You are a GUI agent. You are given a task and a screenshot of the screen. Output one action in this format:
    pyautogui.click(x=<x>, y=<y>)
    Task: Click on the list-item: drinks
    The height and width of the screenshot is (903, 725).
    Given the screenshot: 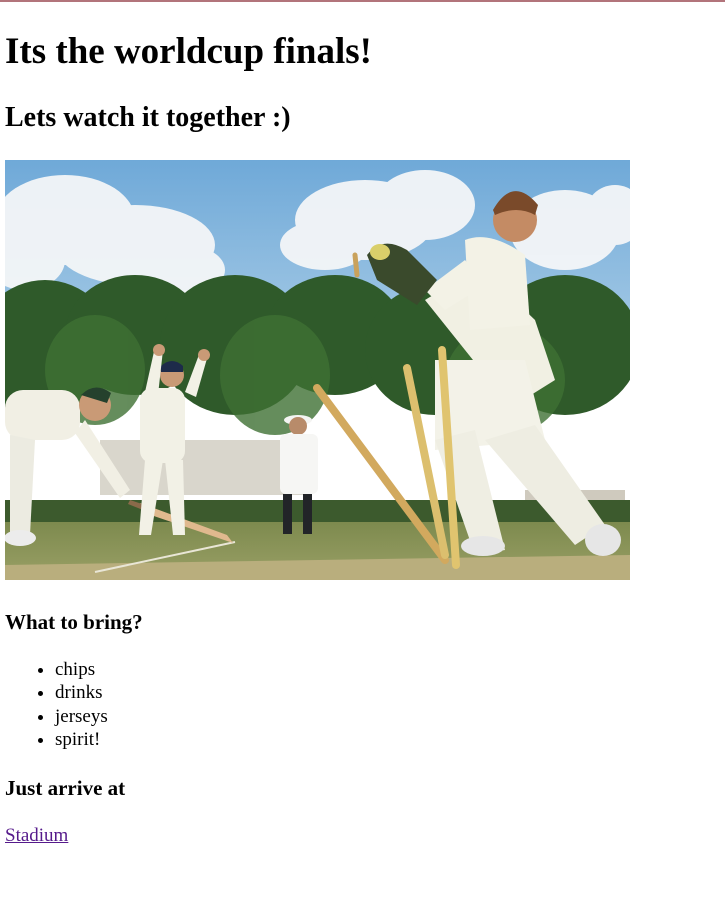 What is the action you would take?
    pyautogui.click(x=81, y=692)
    